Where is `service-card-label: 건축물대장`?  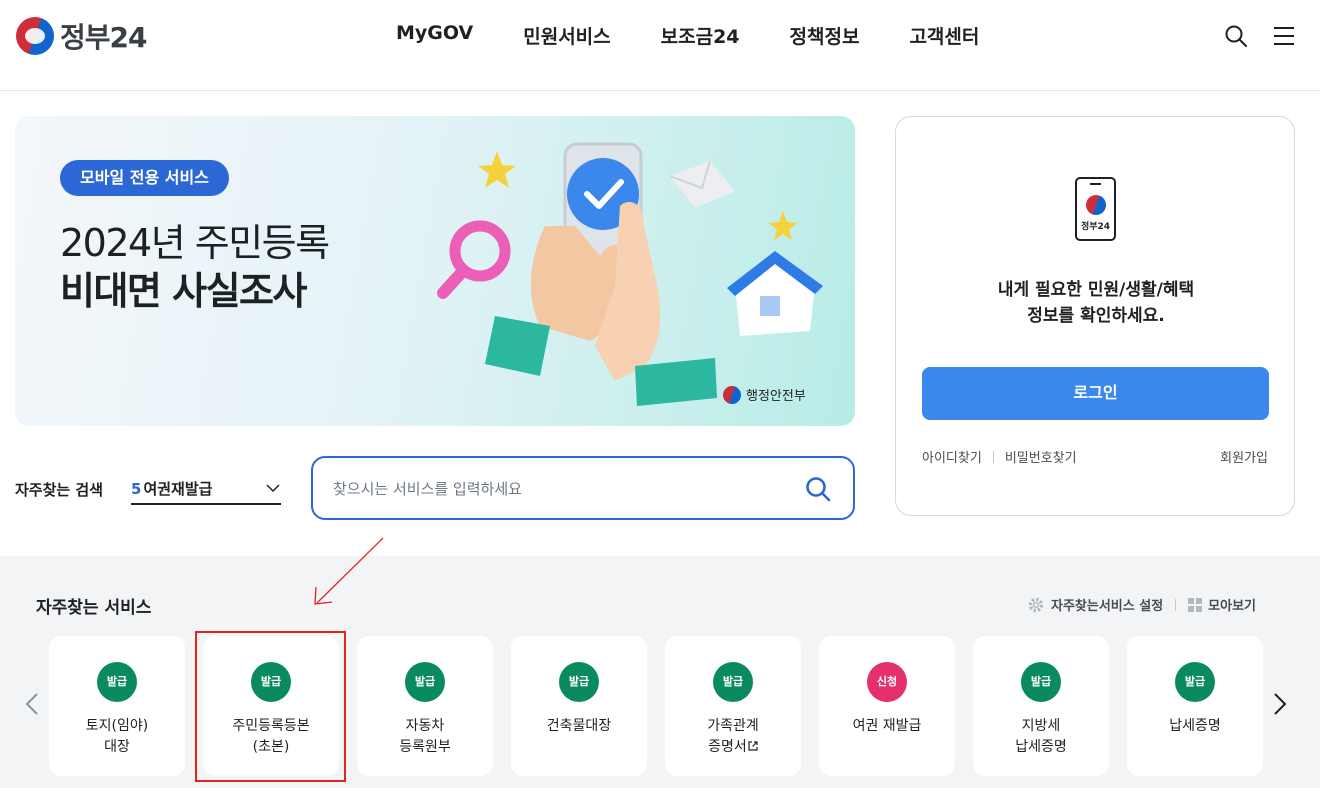
service-card-label: 건축물대장 is located at coordinates (579, 726).